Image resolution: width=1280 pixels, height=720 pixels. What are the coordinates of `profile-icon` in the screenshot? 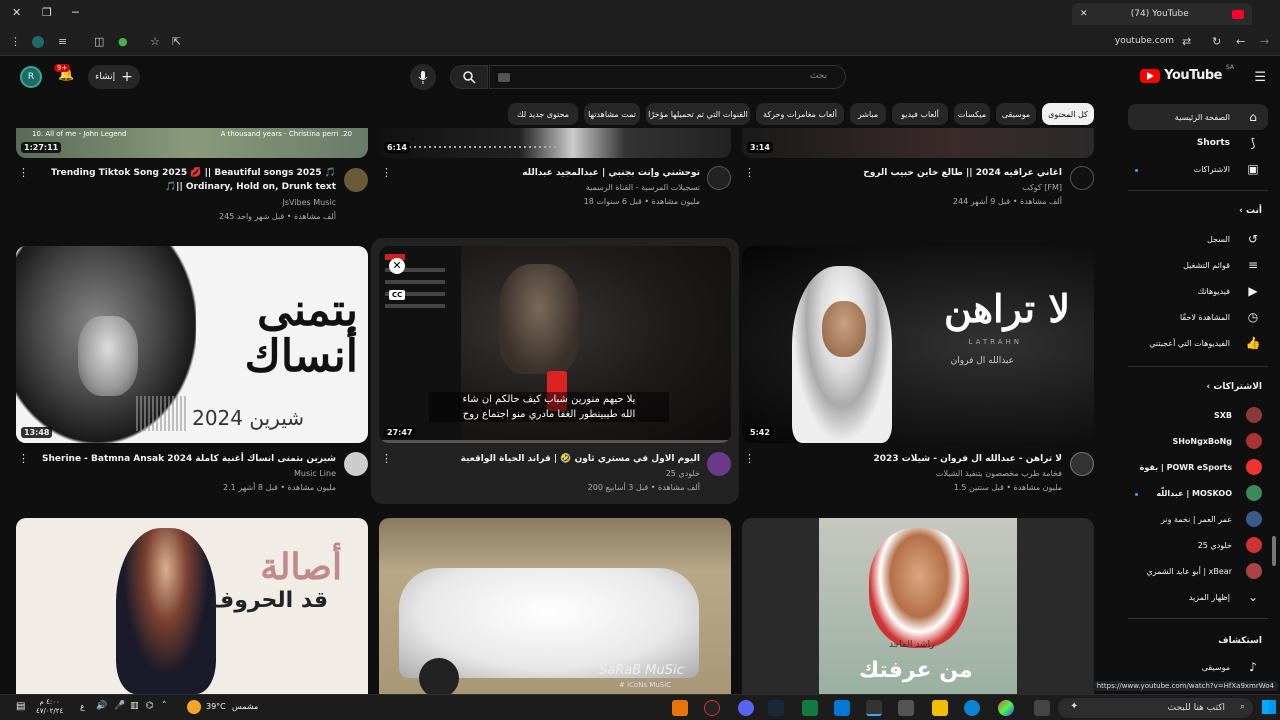 It's located at (38, 42).